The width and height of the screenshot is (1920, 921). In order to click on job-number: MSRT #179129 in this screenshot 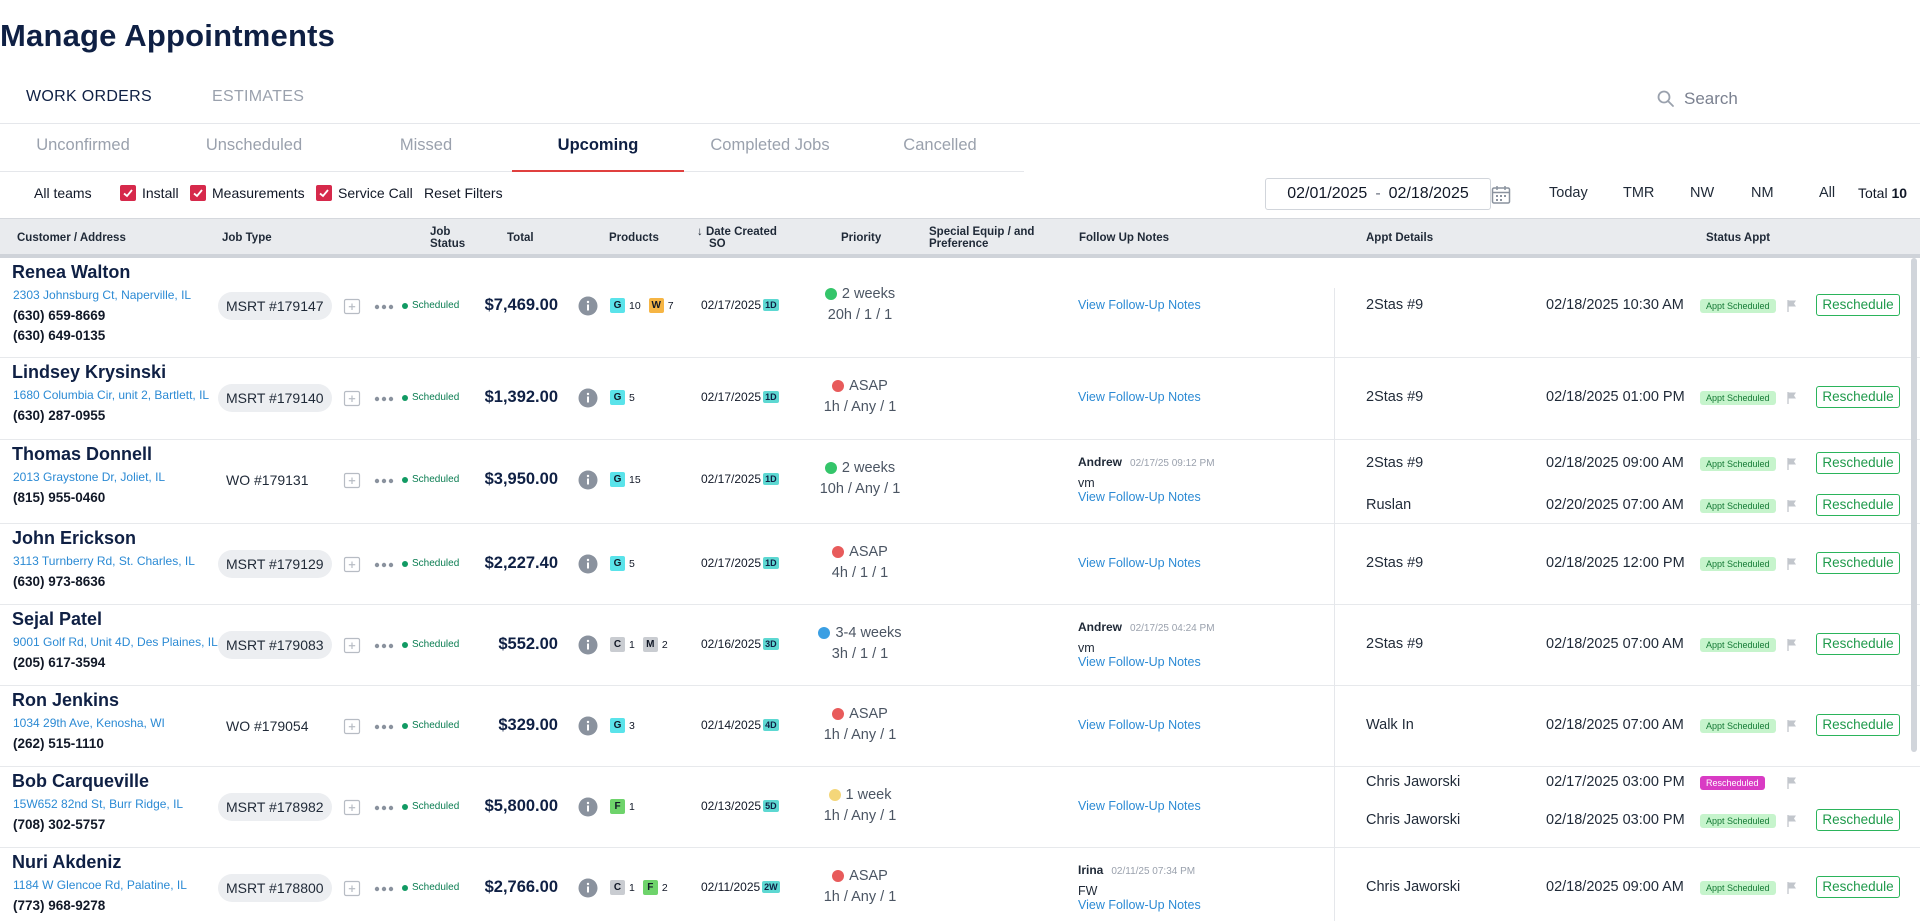, I will do `click(275, 564)`.